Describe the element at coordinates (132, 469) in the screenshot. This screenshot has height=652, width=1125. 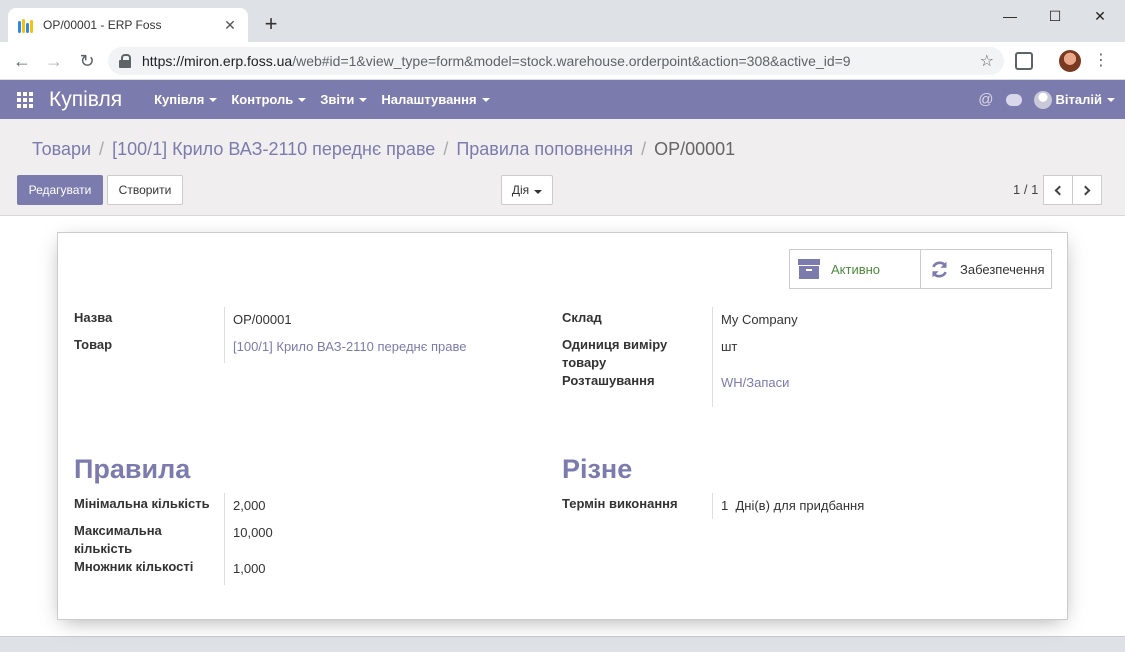
I see `rules-section-title: Правила` at that location.